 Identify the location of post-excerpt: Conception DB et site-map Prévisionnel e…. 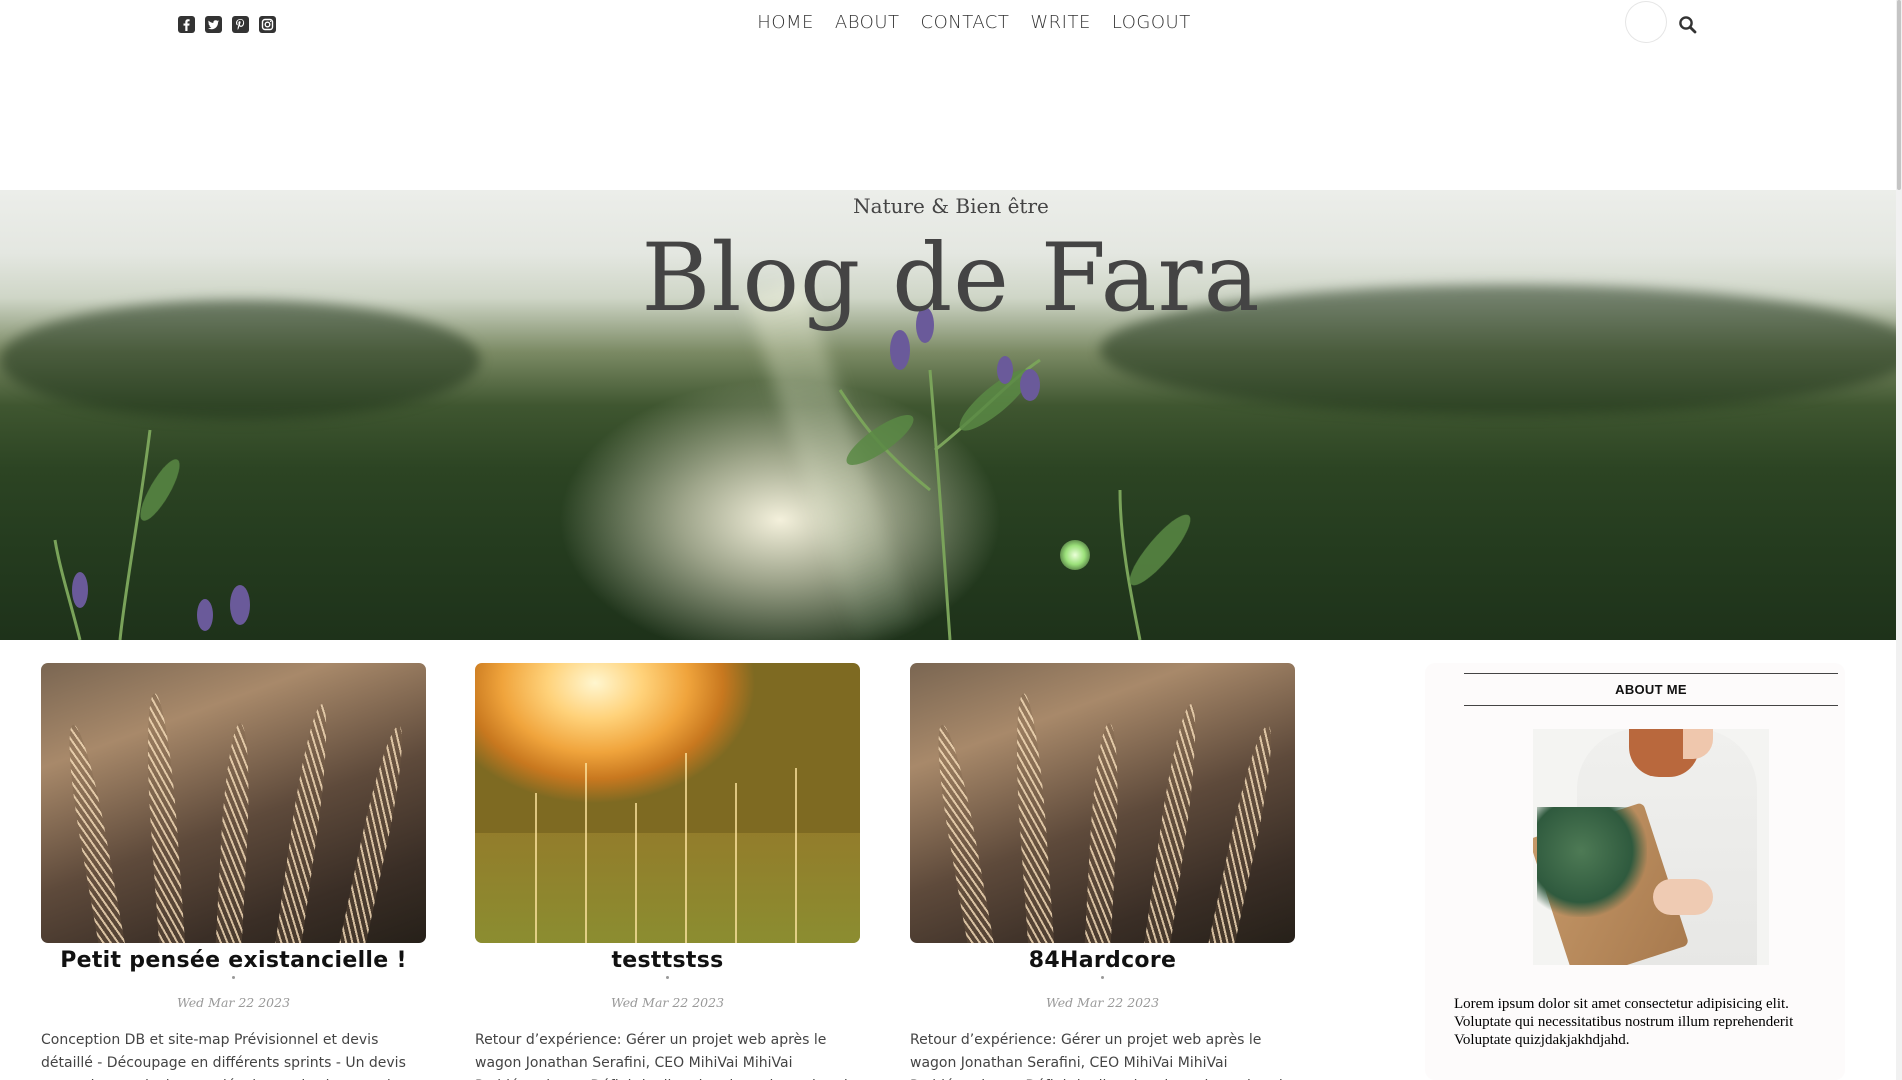
(232, 1056).